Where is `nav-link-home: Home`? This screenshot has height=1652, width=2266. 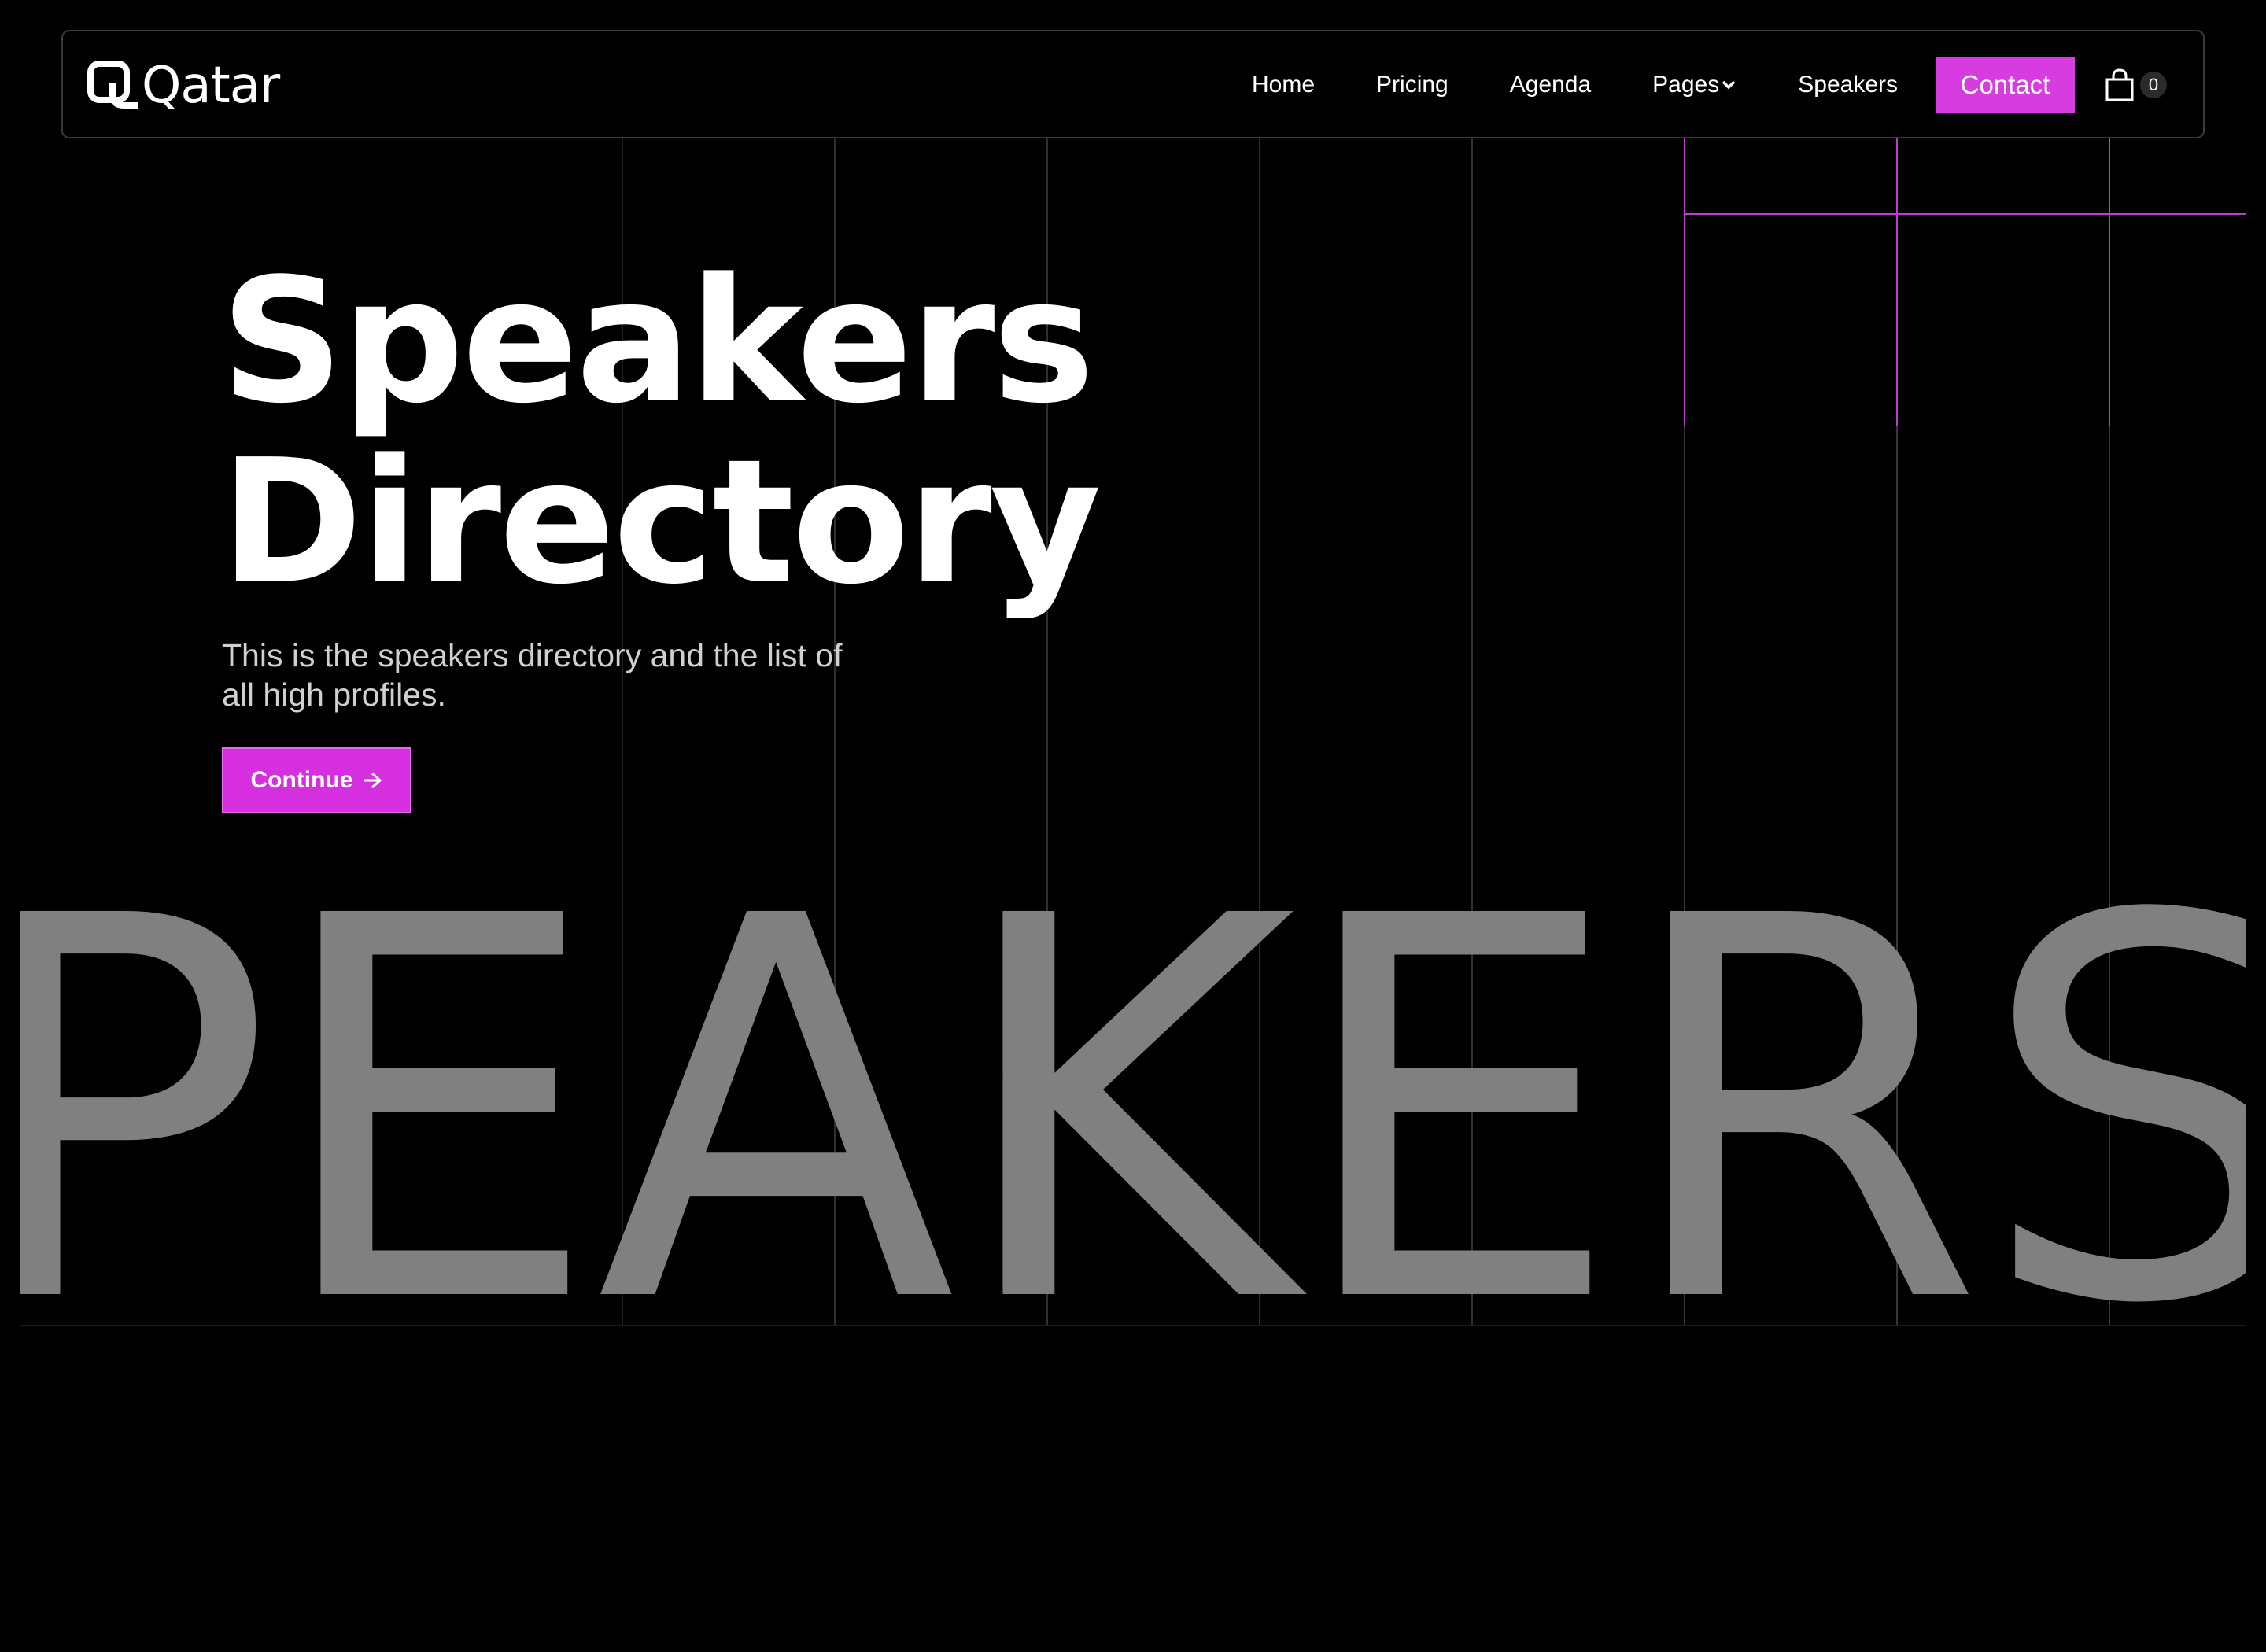 nav-link-home: Home is located at coordinates (1283, 85).